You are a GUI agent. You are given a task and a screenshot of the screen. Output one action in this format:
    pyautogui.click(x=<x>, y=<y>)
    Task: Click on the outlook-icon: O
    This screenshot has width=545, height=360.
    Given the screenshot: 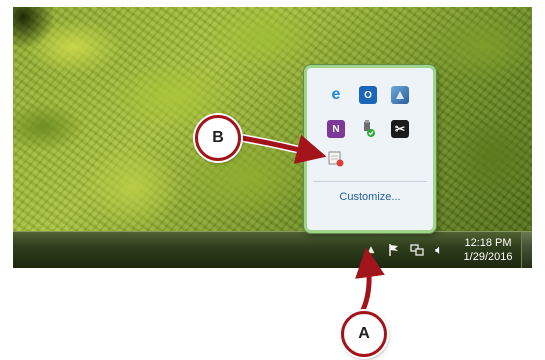 What is the action you would take?
    pyautogui.click(x=368, y=95)
    